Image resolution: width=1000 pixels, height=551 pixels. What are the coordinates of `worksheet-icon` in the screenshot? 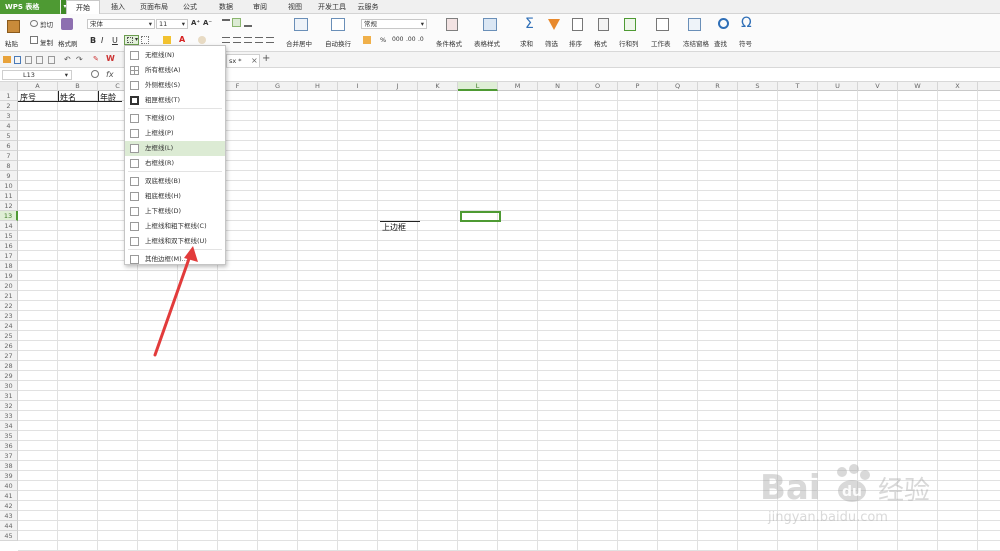 It's located at (662, 24).